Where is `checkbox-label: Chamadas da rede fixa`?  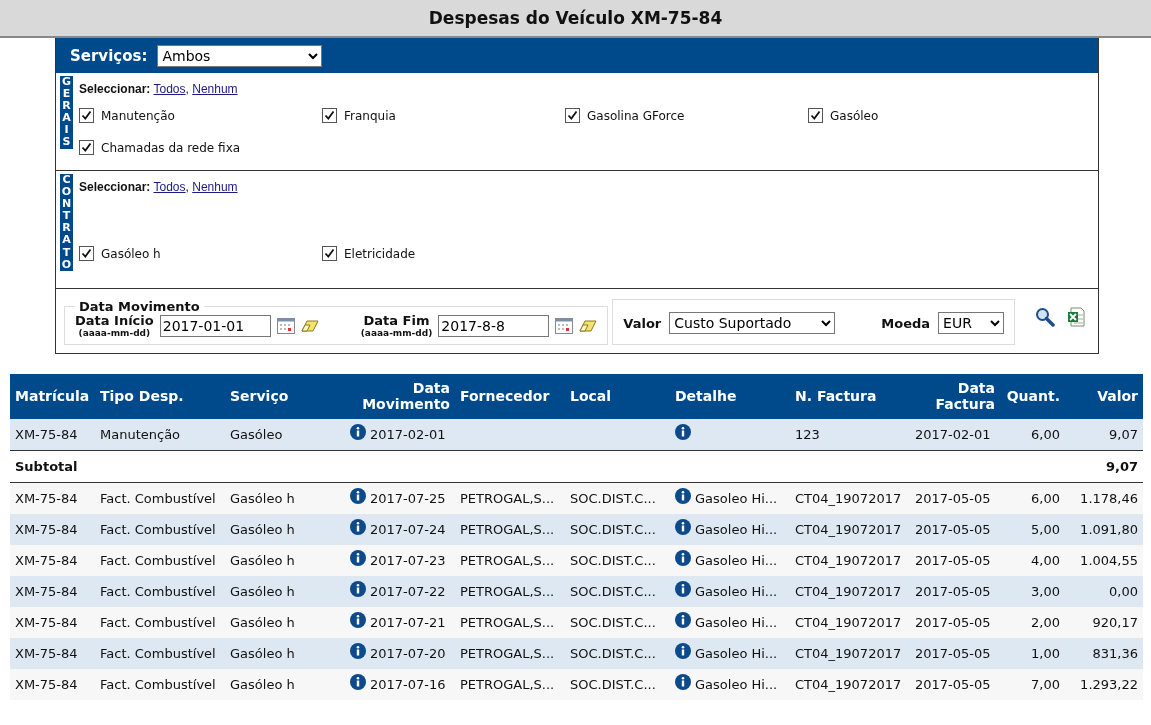 checkbox-label: Chamadas da rede fixa is located at coordinates (171, 147).